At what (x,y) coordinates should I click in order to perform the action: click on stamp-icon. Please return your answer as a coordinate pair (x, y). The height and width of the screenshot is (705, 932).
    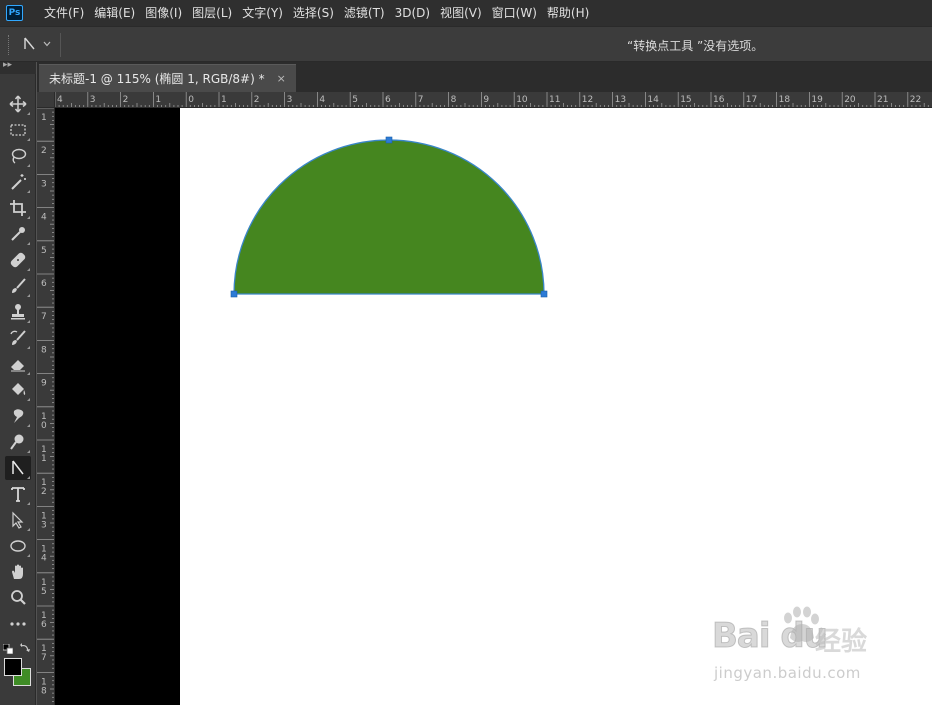
    Looking at the image, I should click on (18, 312).